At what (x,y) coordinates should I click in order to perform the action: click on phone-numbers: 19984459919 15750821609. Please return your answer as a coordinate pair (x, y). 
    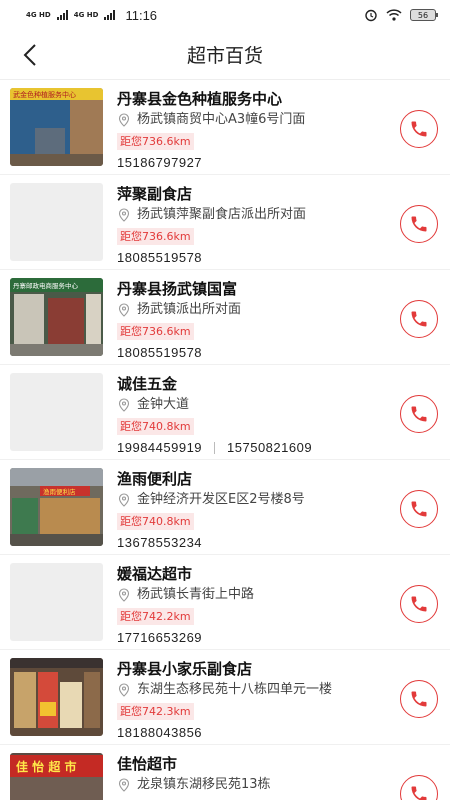
    Looking at the image, I should click on (278, 448).